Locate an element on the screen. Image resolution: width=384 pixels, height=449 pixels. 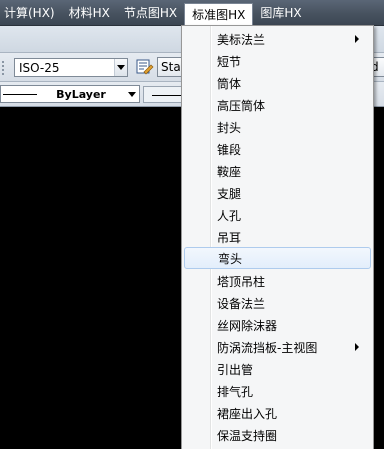
menu-item-us-flange: 美标法兰 is located at coordinates (277, 39).